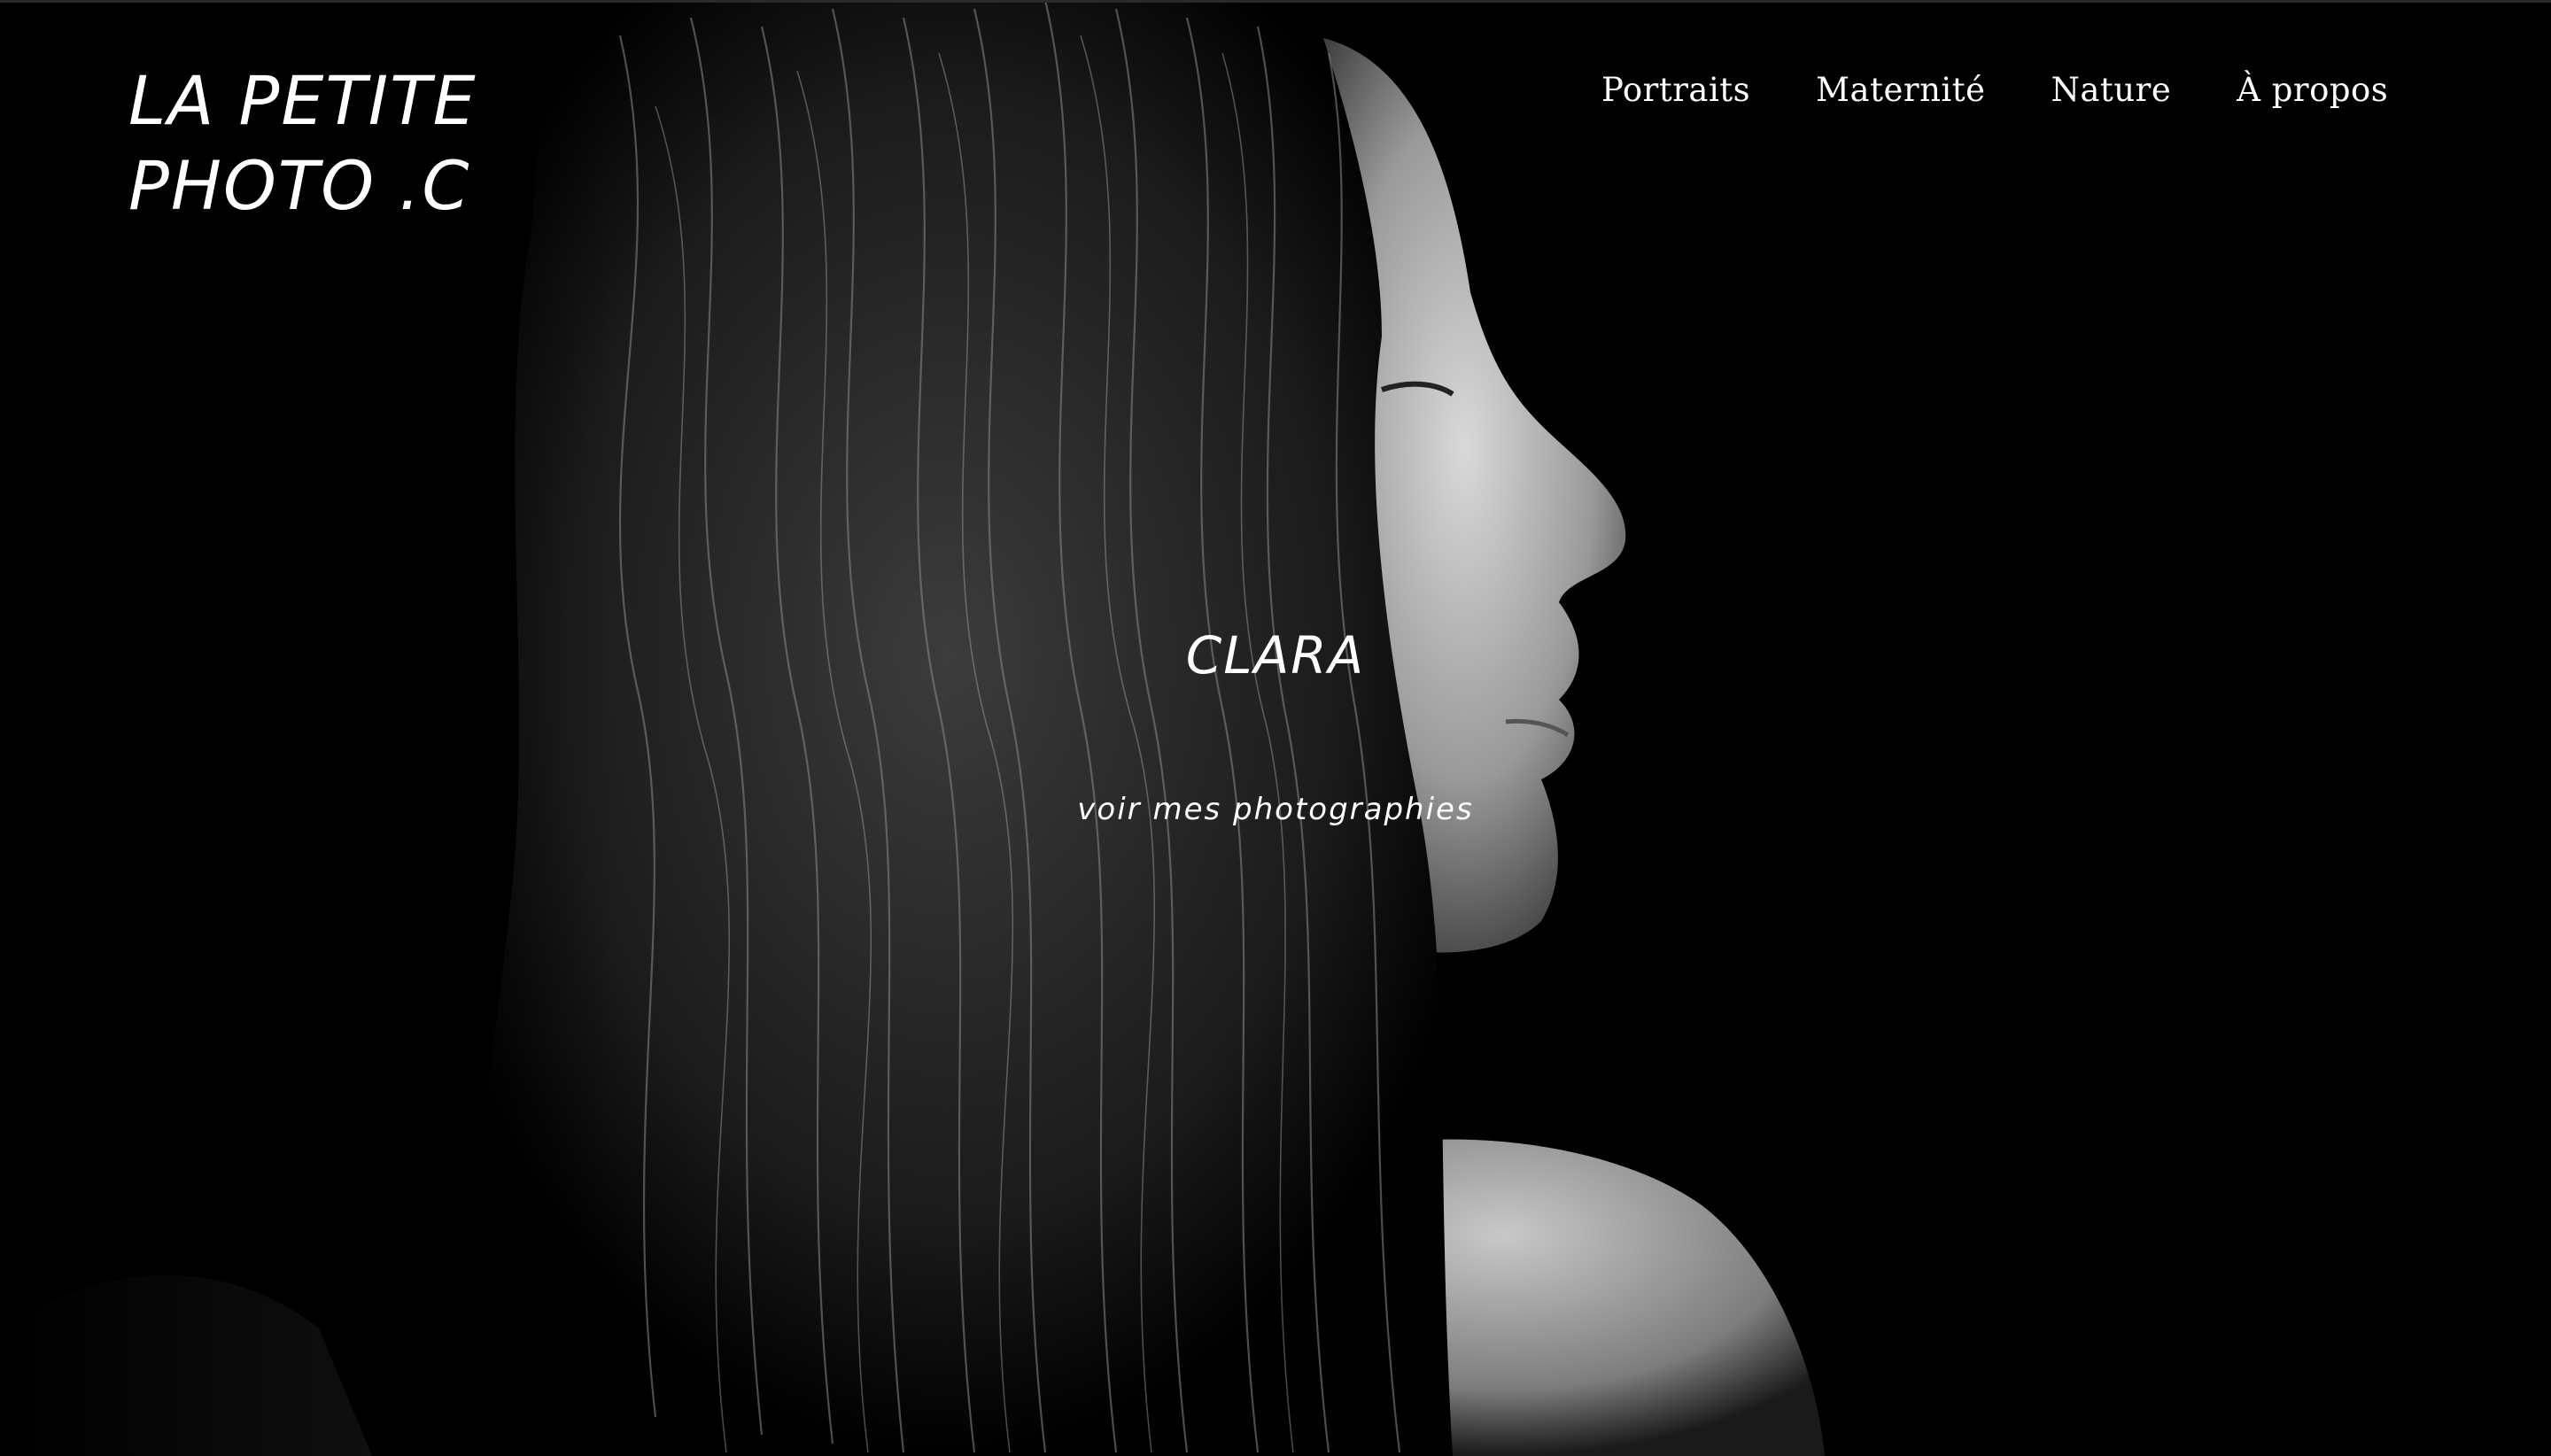 The width and height of the screenshot is (2551, 1456). Describe the element at coordinates (299, 185) in the screenshot. I see `logo-line-2: PHOTO .C` at that location.